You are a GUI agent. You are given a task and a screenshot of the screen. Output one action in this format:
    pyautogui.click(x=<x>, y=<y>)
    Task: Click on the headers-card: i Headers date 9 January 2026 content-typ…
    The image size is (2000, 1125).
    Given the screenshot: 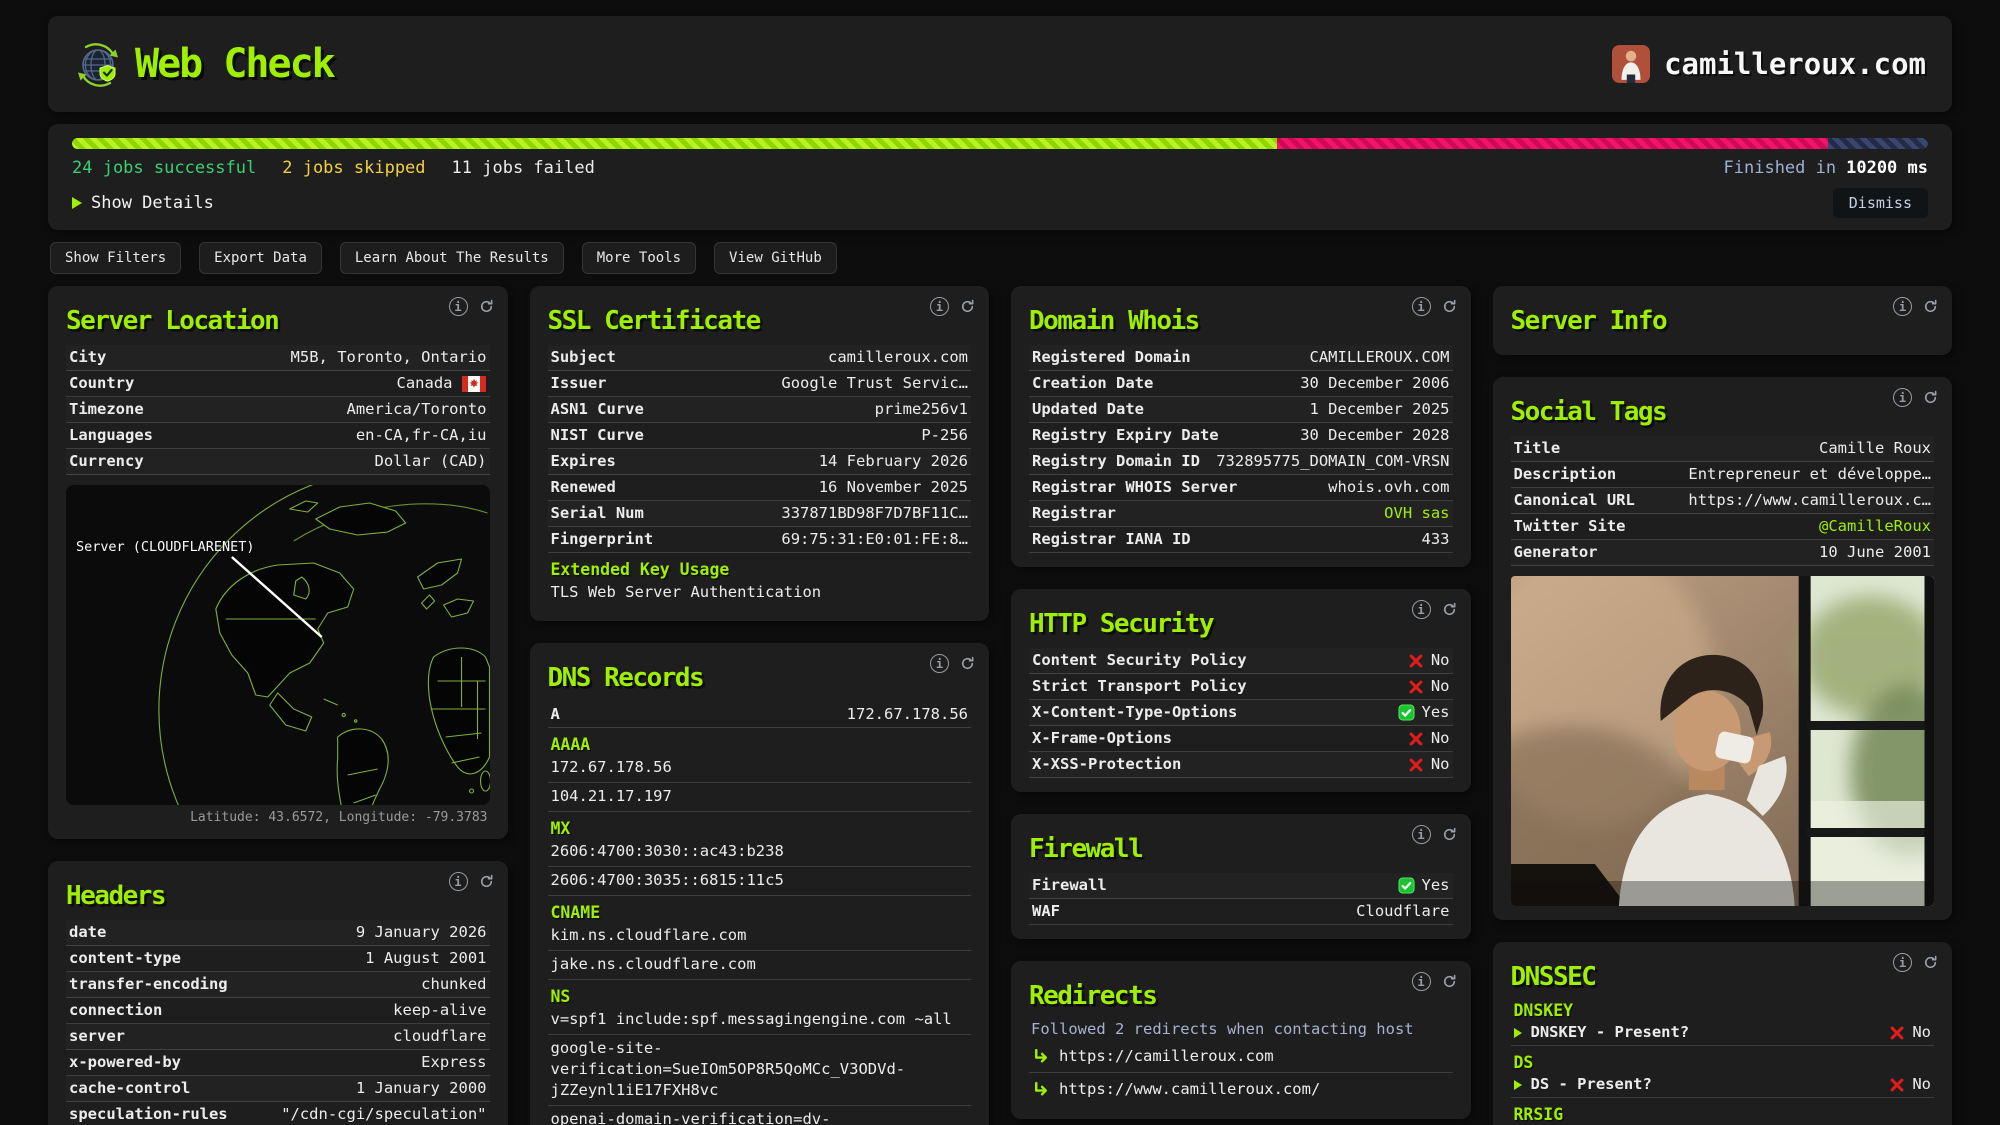 What is the action you would take?
    pyautogui.click(x=278, y=993)
    